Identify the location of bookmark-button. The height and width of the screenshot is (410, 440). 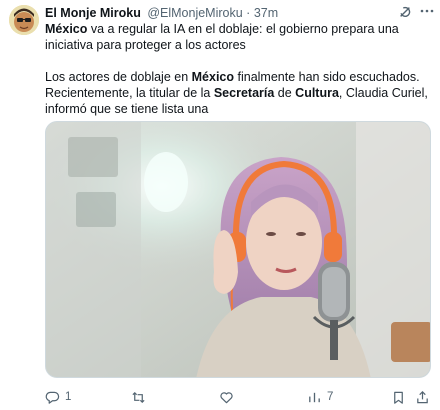
(398, 397).